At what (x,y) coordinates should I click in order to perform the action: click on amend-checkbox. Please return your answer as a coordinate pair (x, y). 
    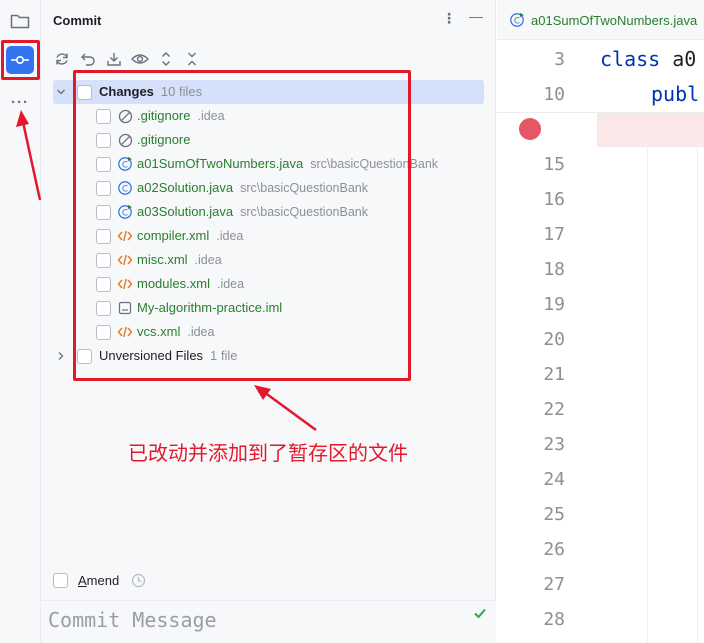
    Looking at the image, I should click on (60, 580).